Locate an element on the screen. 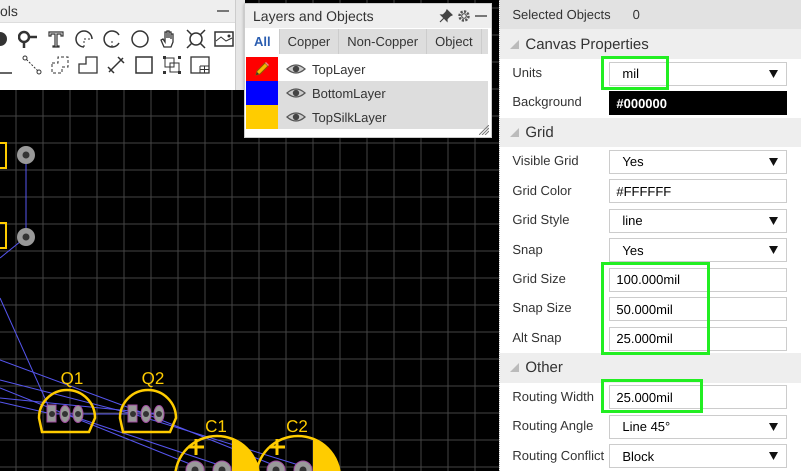 The width and height of the screenshot is (801, 471). property-label: Background is located at coordinates (547, 101).